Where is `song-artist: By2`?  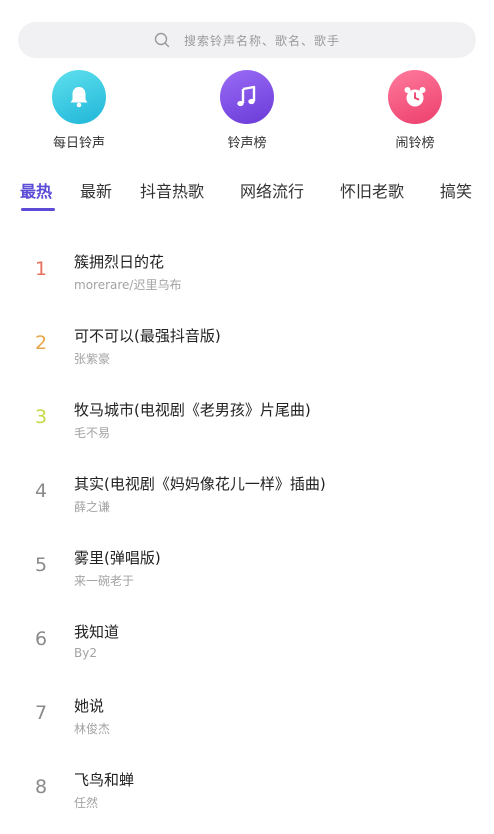 song-artist: By2 is located at coordinates (85, 653).